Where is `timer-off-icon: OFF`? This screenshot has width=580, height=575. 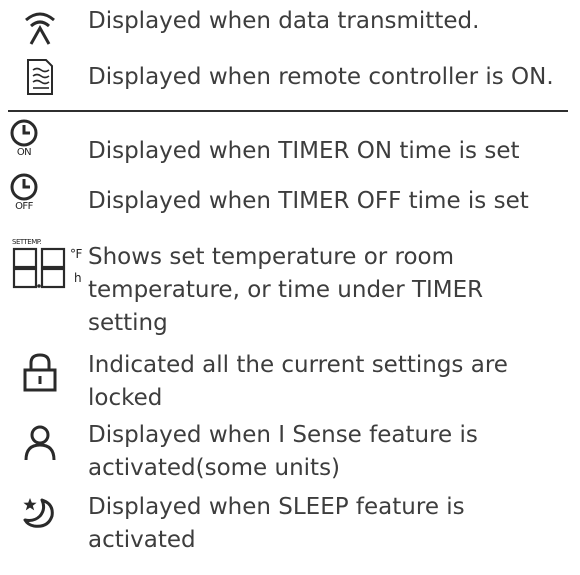
timer-off-icon: OFF is located at coordinates (32, 192).